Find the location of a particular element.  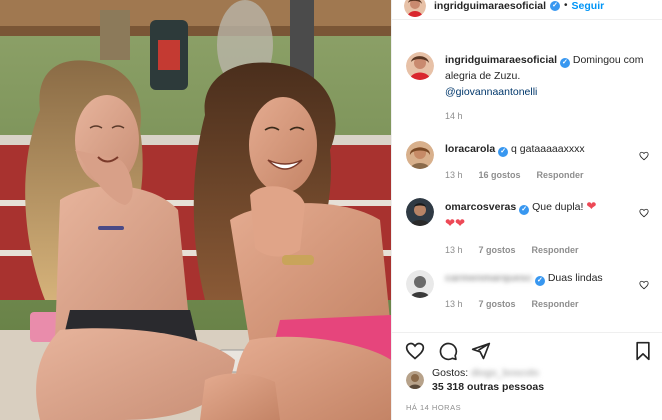

save-bookmark-icon is located at coordinates (643, 351).